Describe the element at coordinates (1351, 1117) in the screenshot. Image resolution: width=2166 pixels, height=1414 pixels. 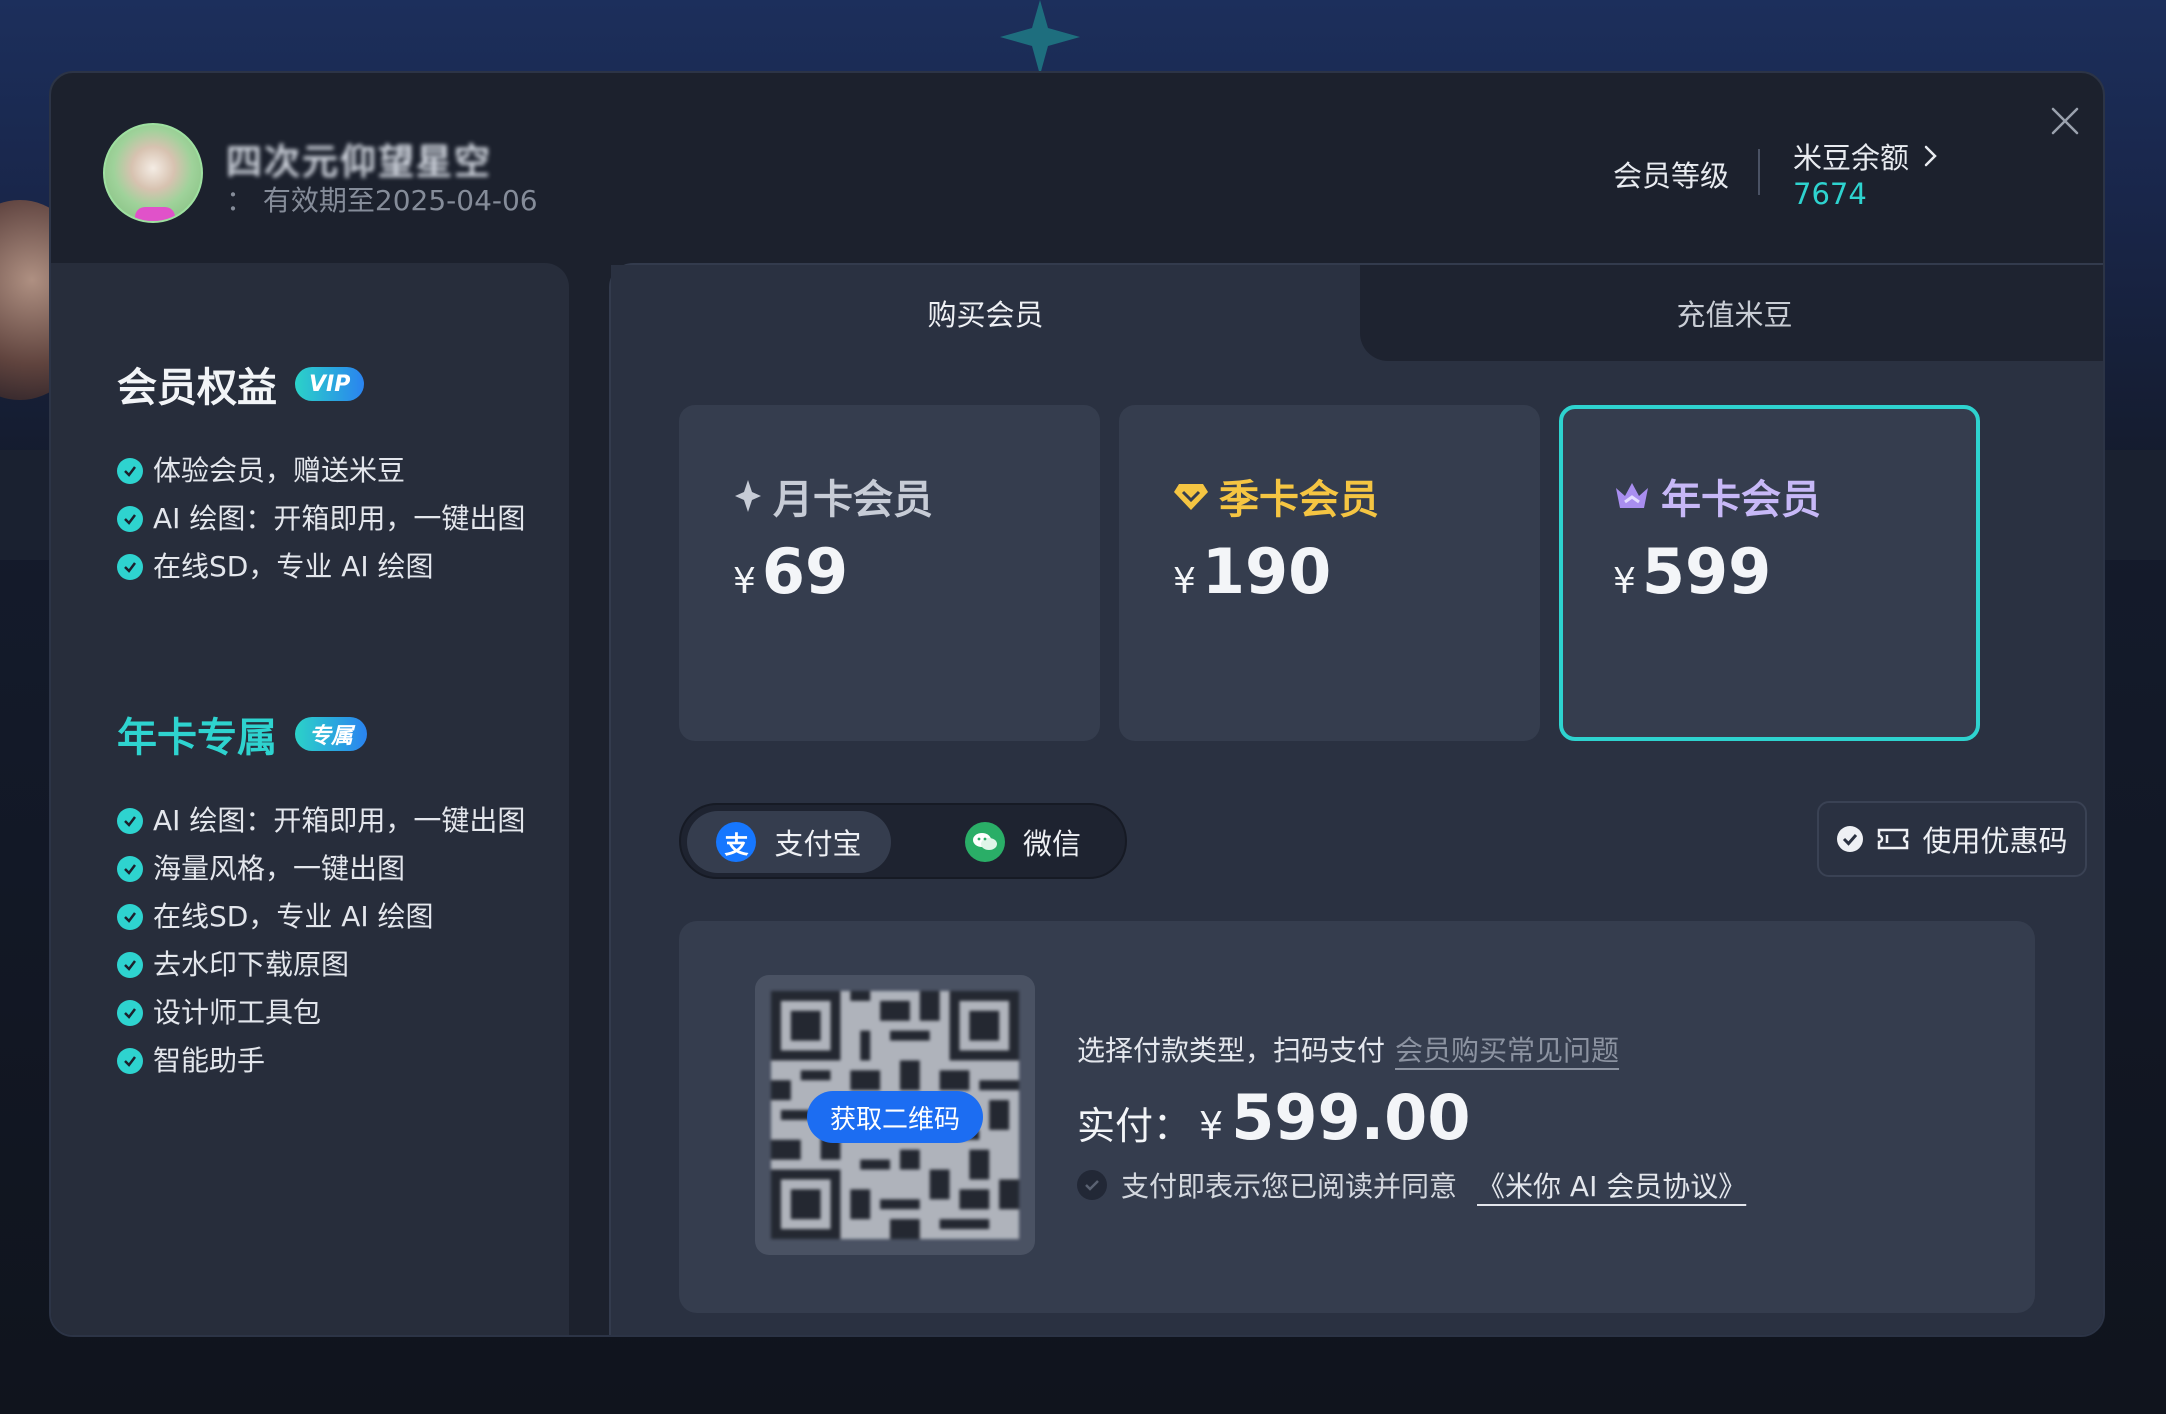
I see `amount-value: 599.00` at that location.